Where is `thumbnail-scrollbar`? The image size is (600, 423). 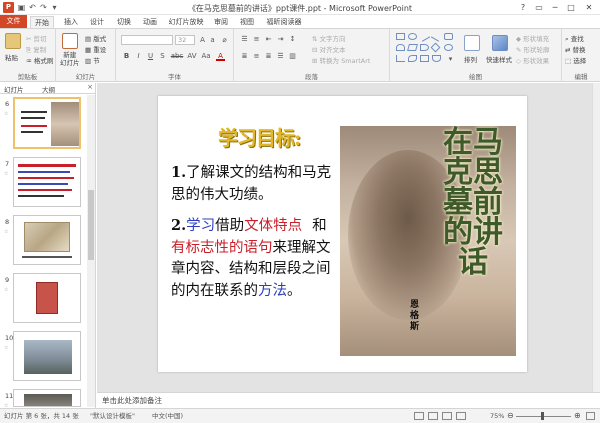
thumbnail-scrollbar is located at coordinates (91, 251).